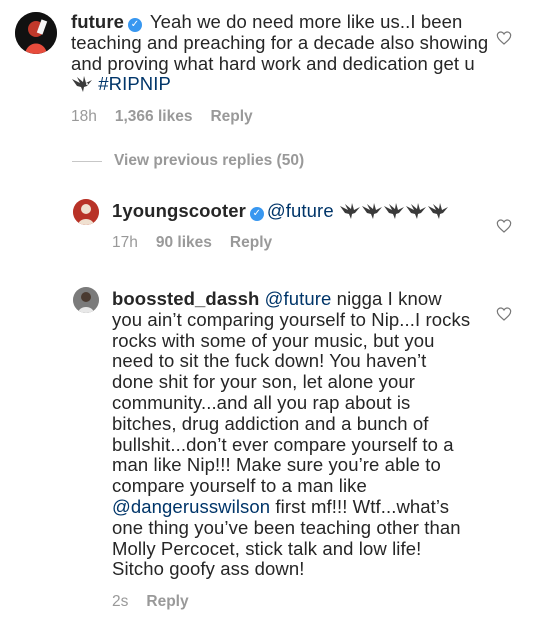 This screenshot has width=540, height=624. What do you see at coordinates (304, 21) in the screenshot?
I see `comment-future-line1: Yeah we do need more like us..I been` at bounding box center [304, 21].